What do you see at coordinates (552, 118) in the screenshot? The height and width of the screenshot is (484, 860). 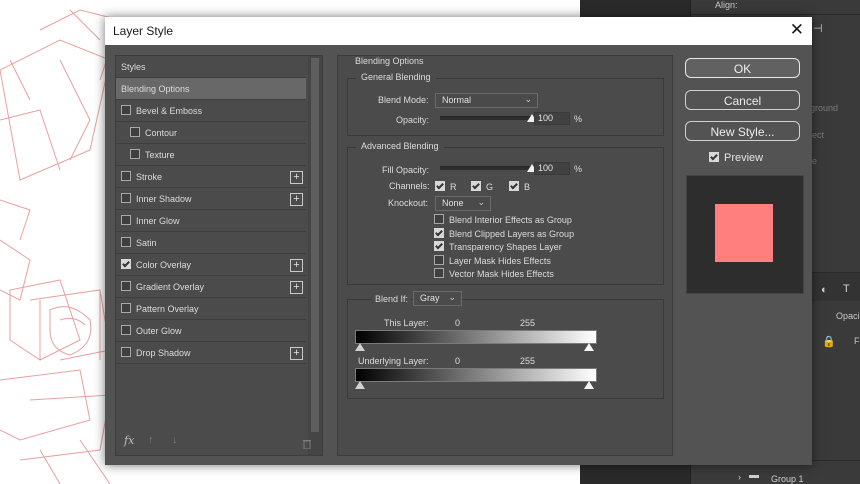 I see `opacity-input: 100` at bounding box center [552, 118].